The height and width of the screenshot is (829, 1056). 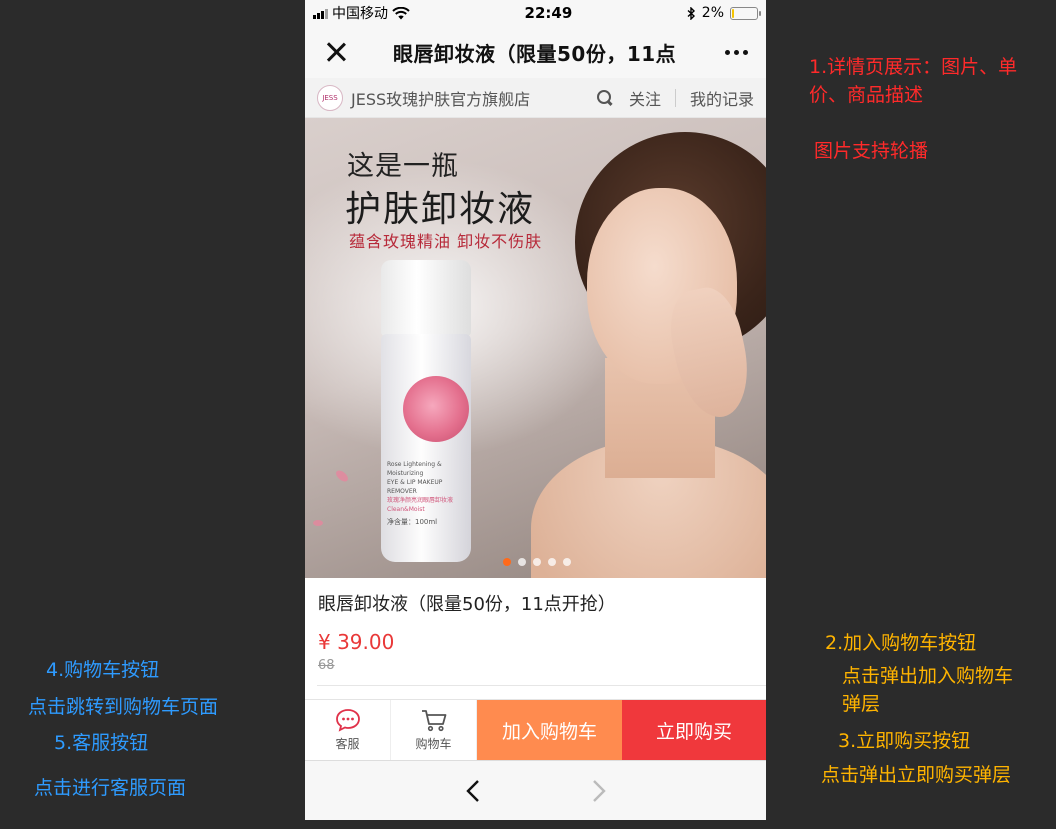 I want to click on rose-icon, so click(x=436, y=409).